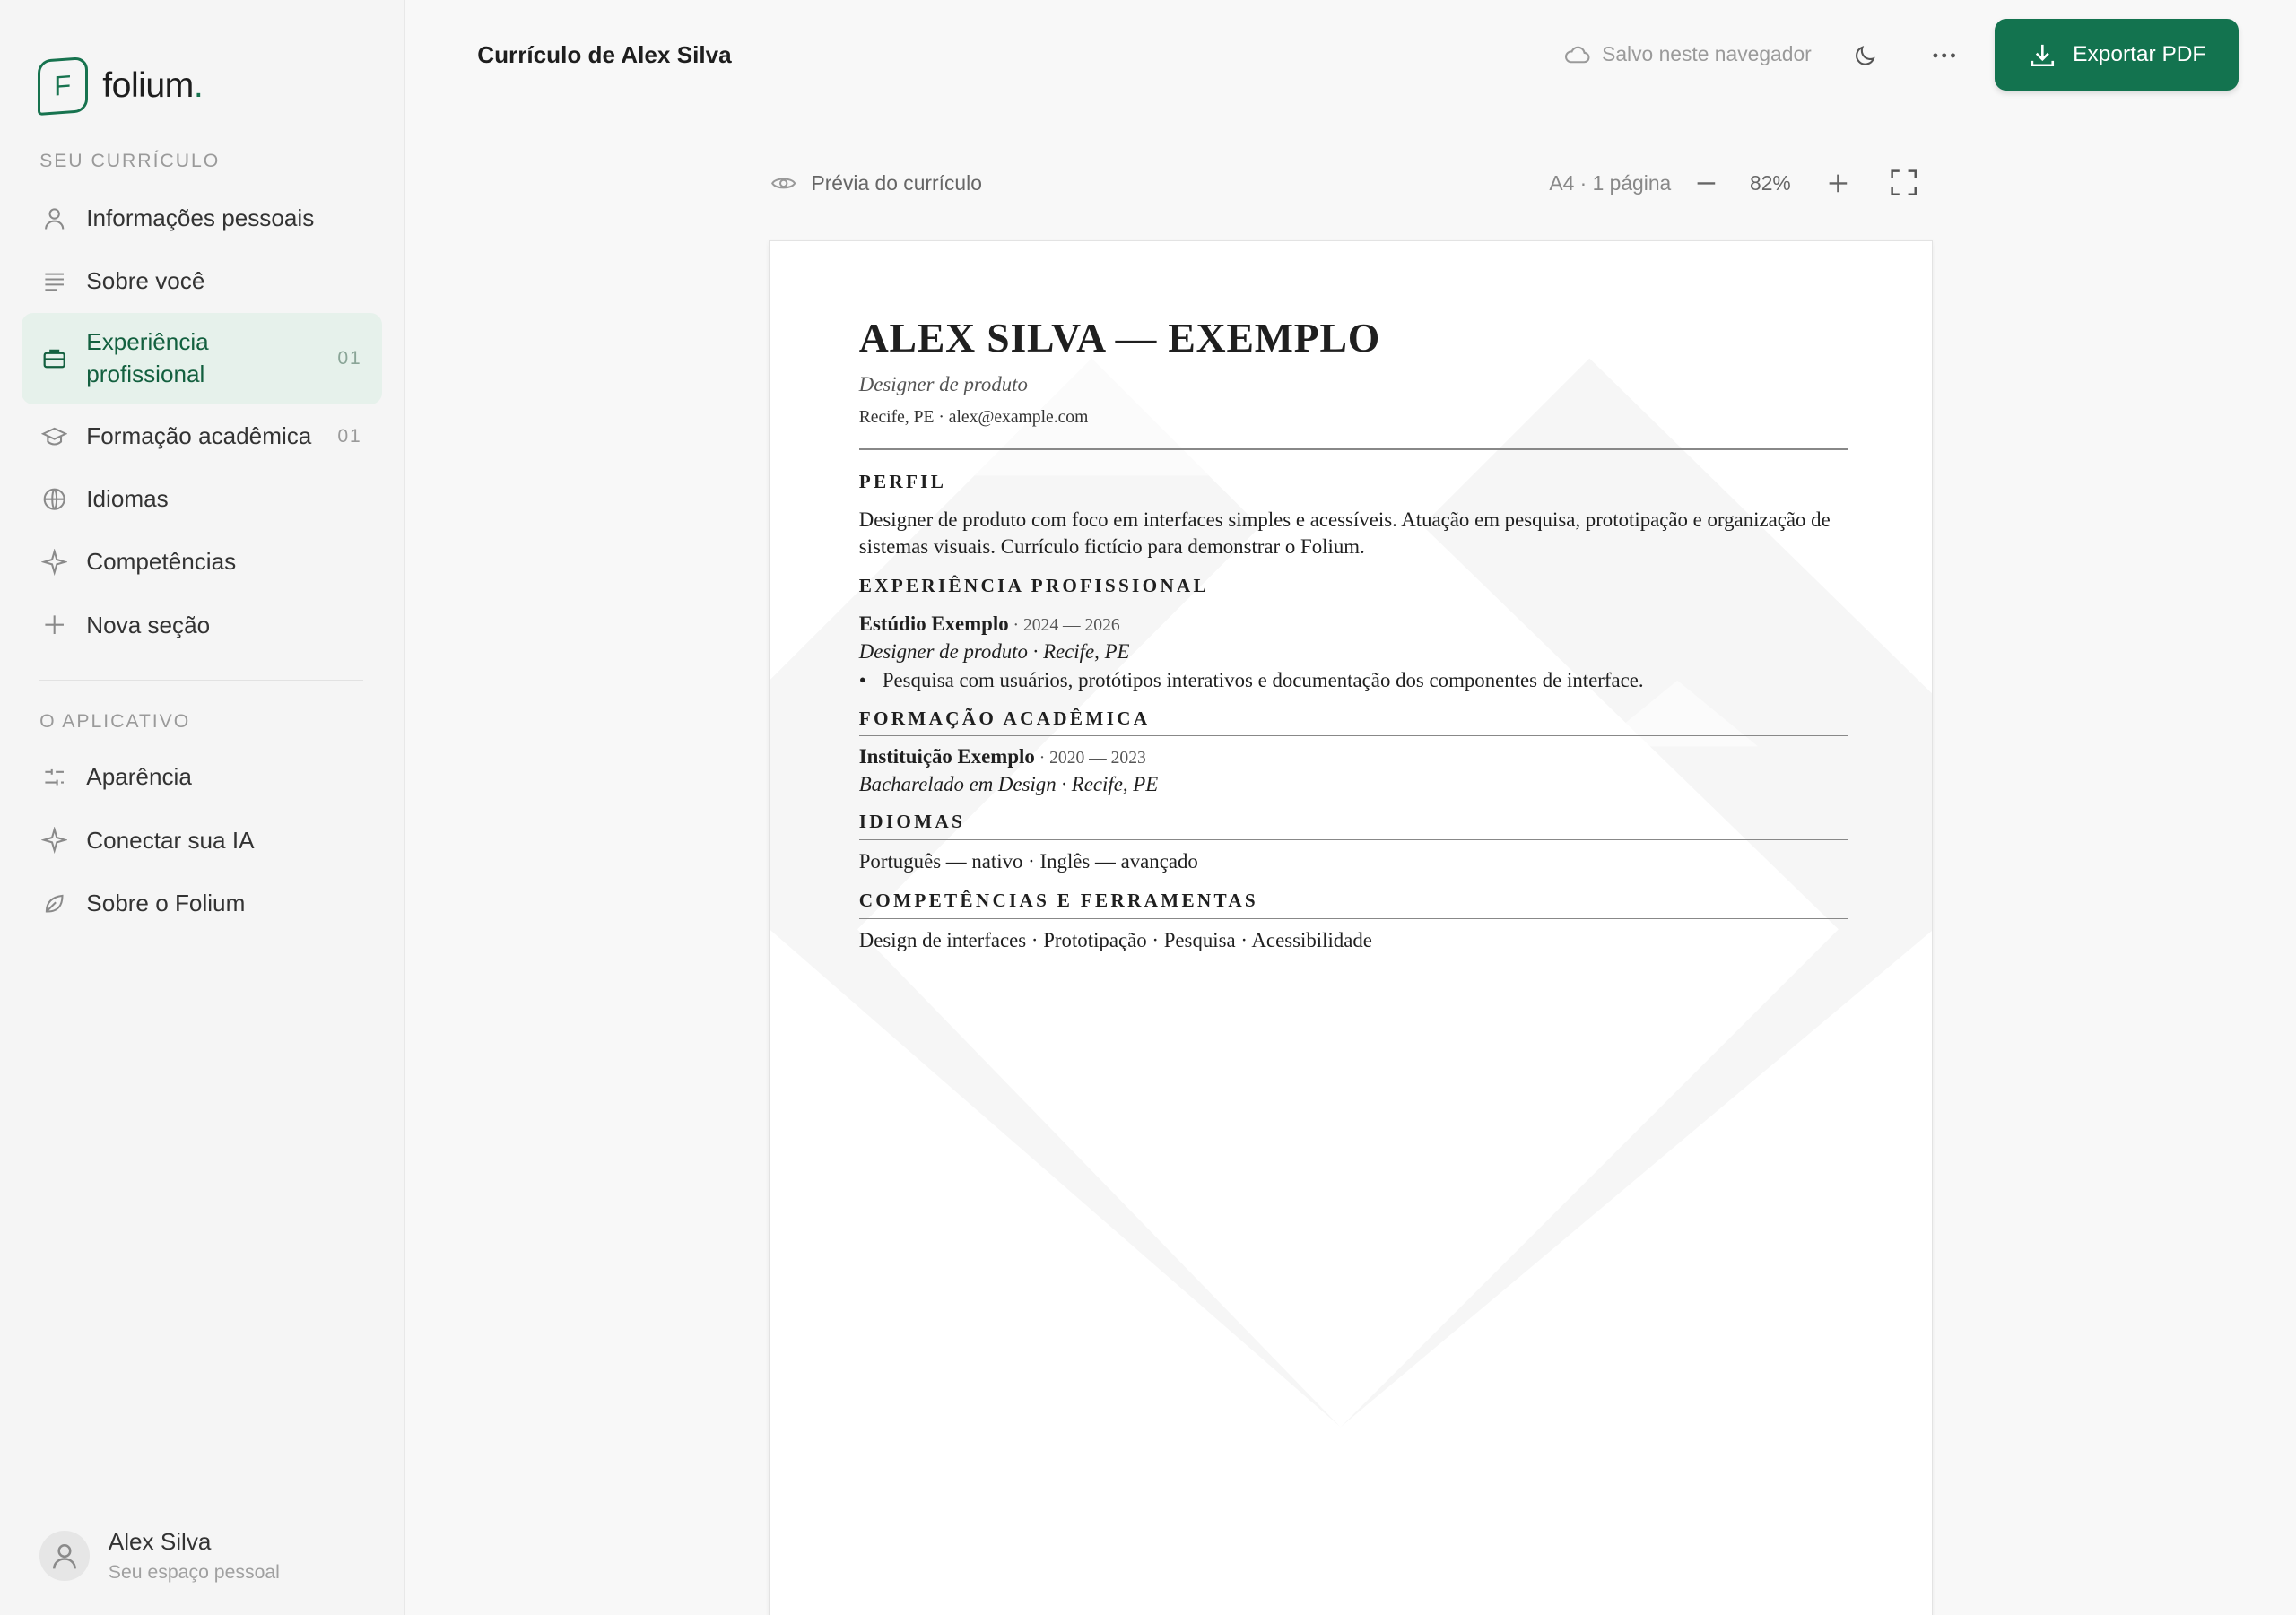 The image size is (2296, 1615). I want to click on app-logo: F folium., so click(121, 86).